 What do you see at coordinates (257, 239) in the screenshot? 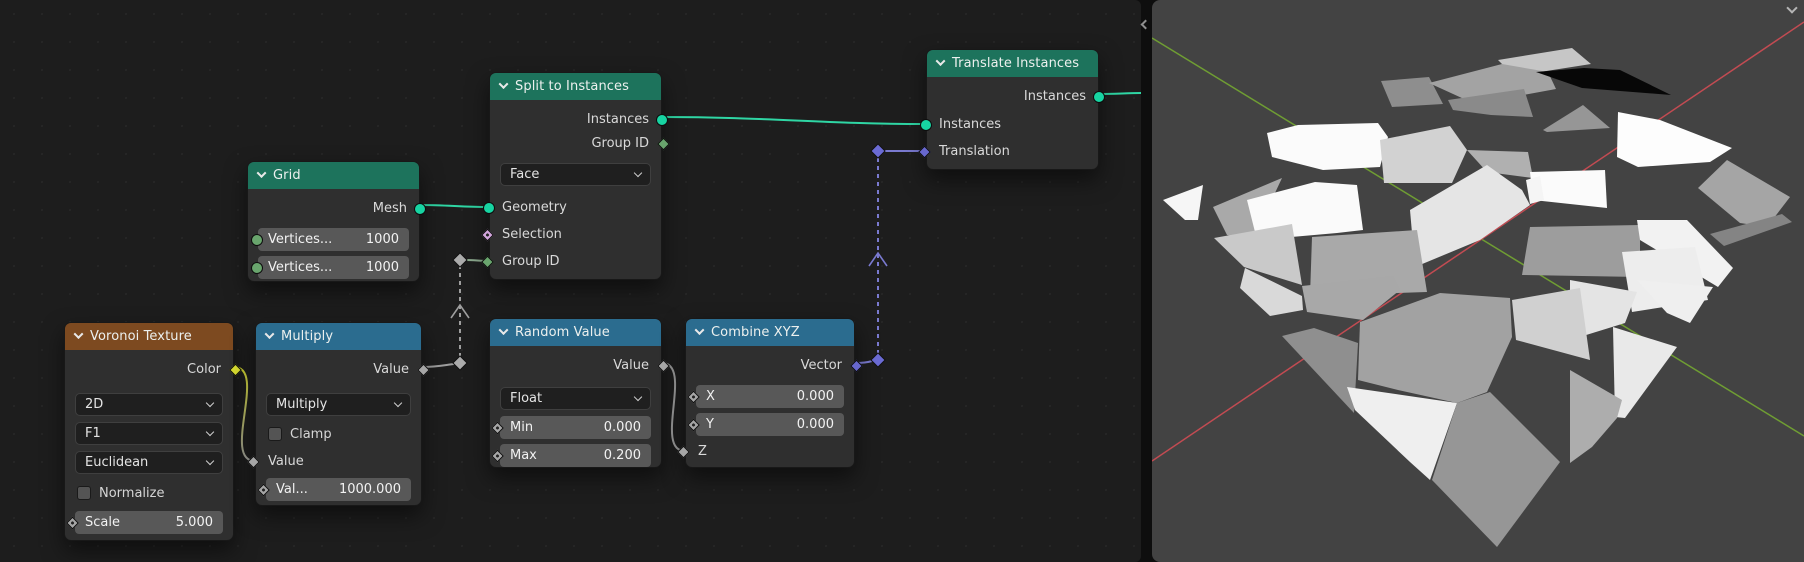
I see `socket-vertices-x-input` at bounding box center [257, 239].